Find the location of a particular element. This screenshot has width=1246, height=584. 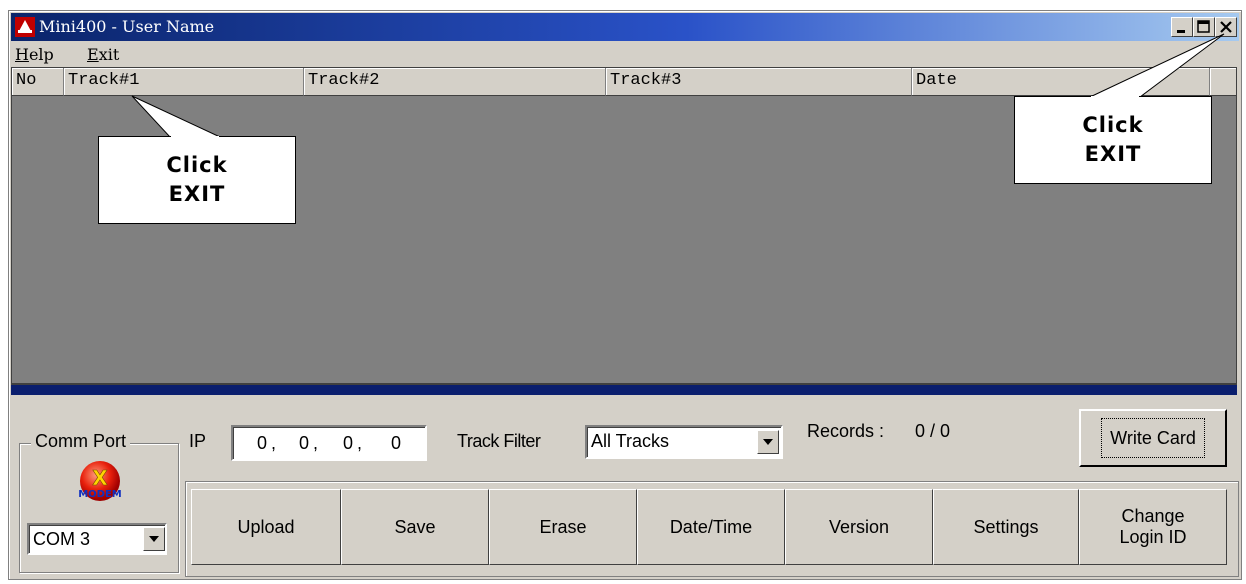

callout-pointer-joins is located at coordinates (655, 117).